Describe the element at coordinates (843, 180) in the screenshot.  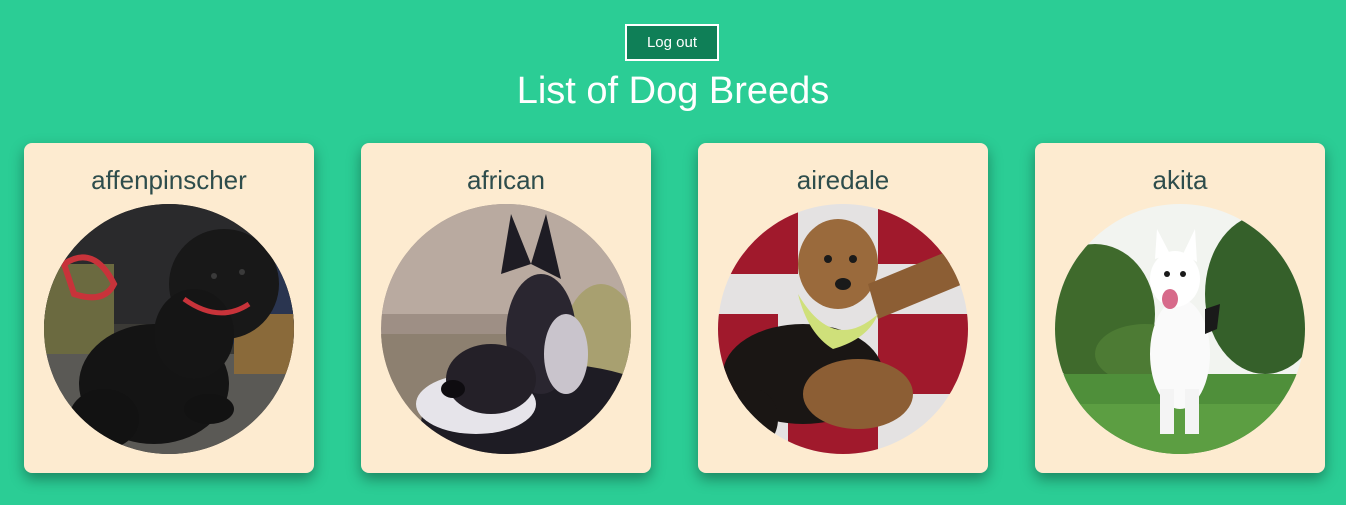
I see `breed-name: airedale` at that location.